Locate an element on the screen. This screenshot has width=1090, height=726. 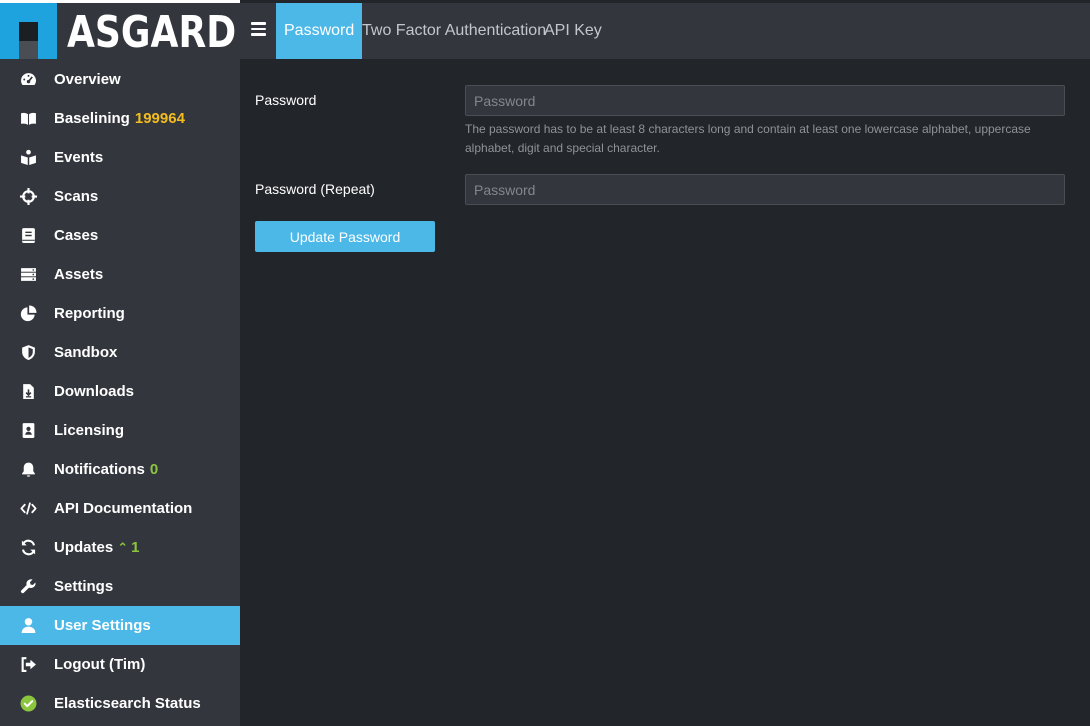
sidebar-item-updates: Updates ⌃ 1 is located at coordinates (120, 547).